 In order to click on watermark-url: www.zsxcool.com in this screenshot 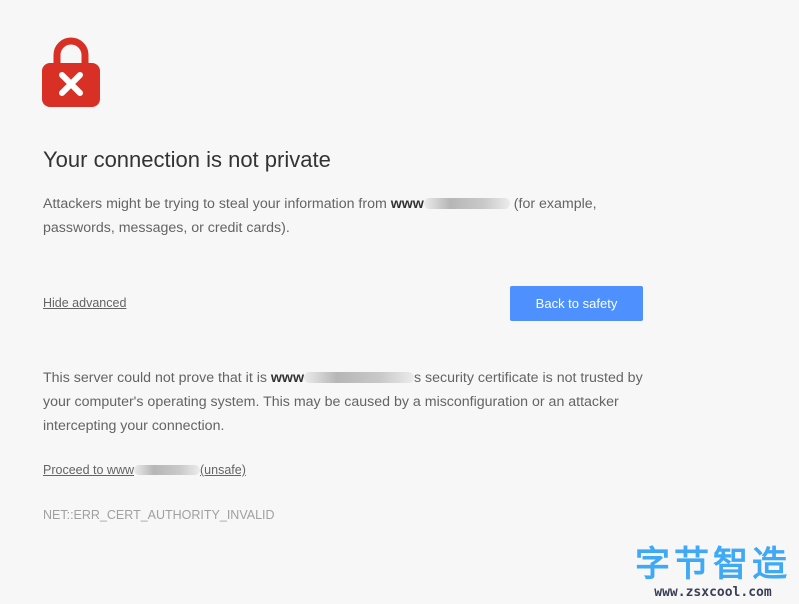, I will do `click(713, 592)`.